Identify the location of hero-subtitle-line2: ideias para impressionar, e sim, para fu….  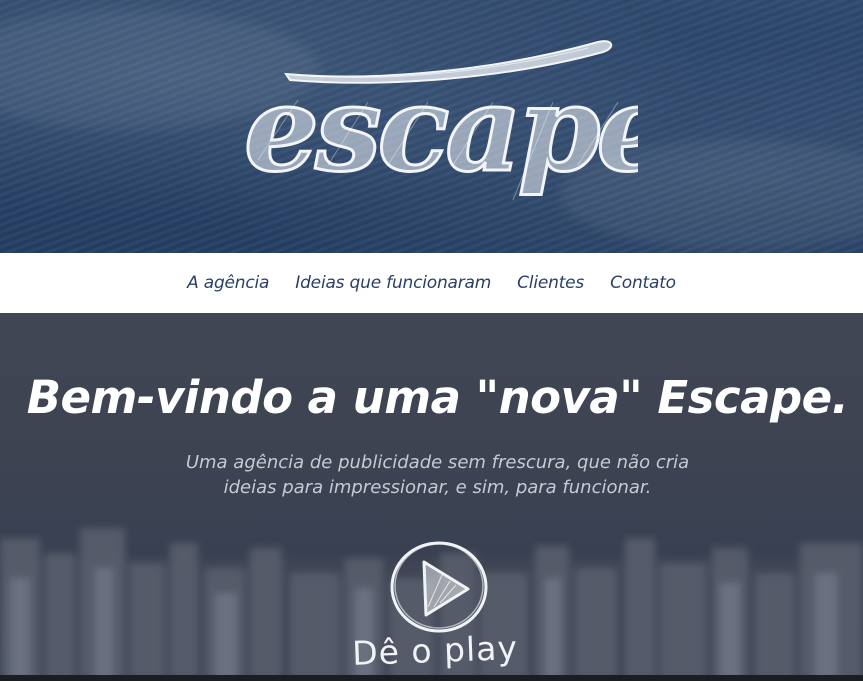
(437, 487).